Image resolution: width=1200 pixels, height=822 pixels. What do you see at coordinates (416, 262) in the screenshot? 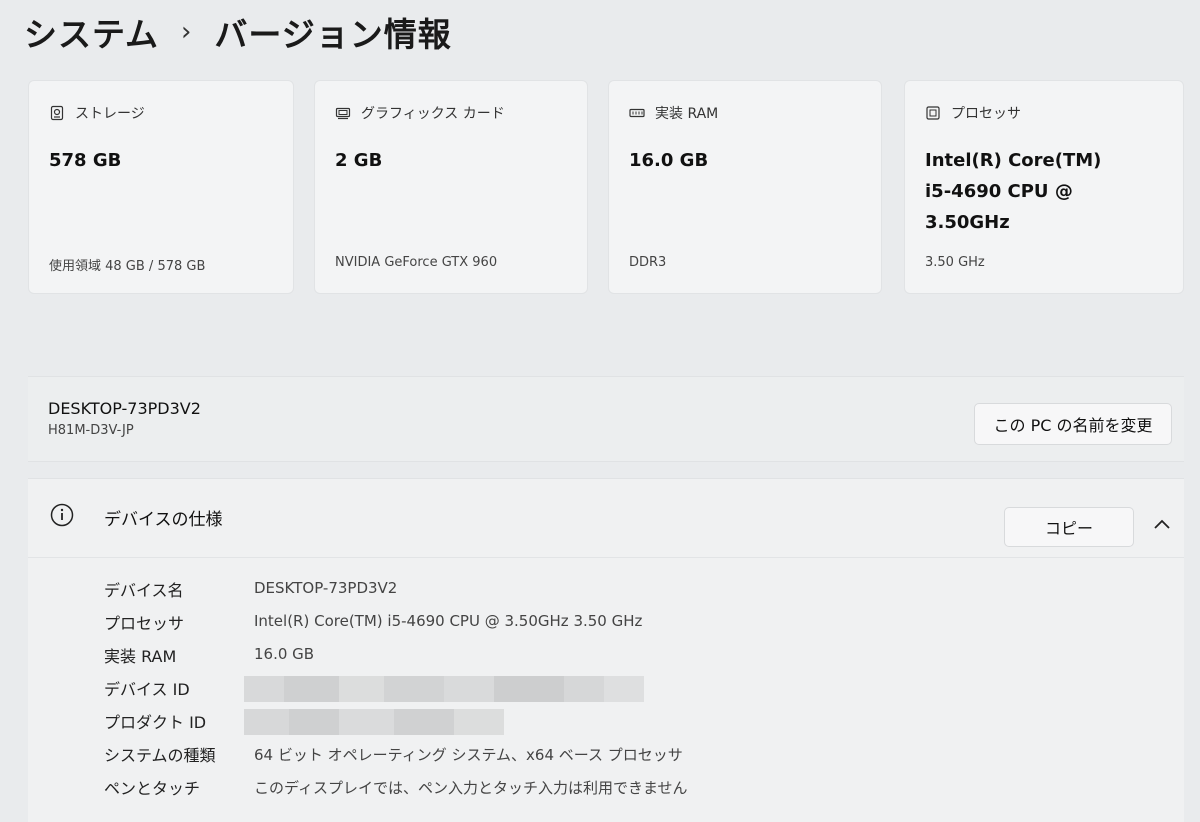
I see `graphics-sub: NVIDIA GeForce GTX 960` at bounding box center [416, 262].